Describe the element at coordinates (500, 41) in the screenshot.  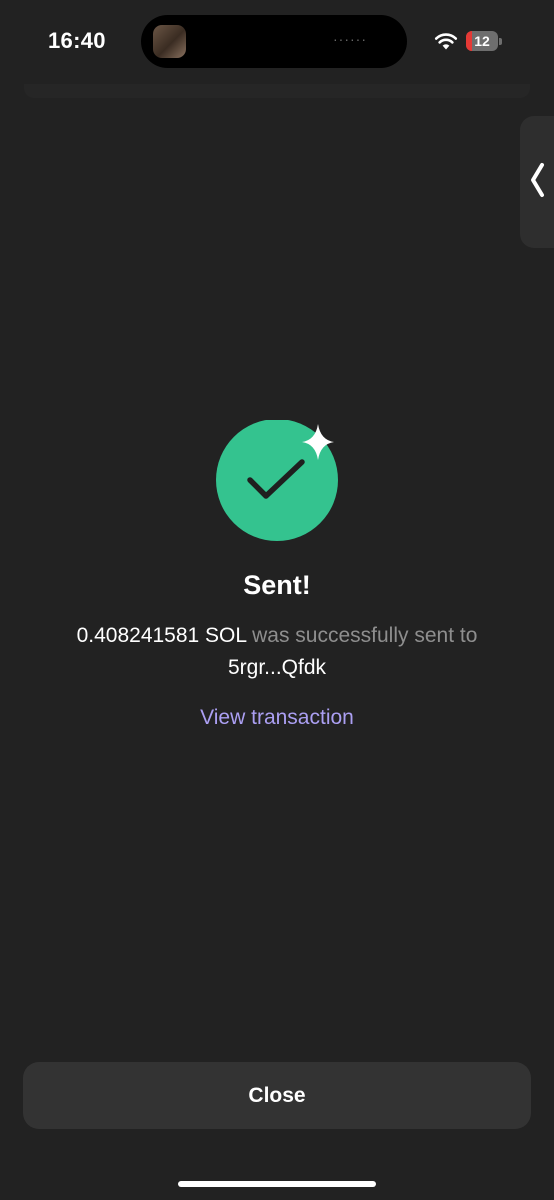
I see `battery-tip` at that location.